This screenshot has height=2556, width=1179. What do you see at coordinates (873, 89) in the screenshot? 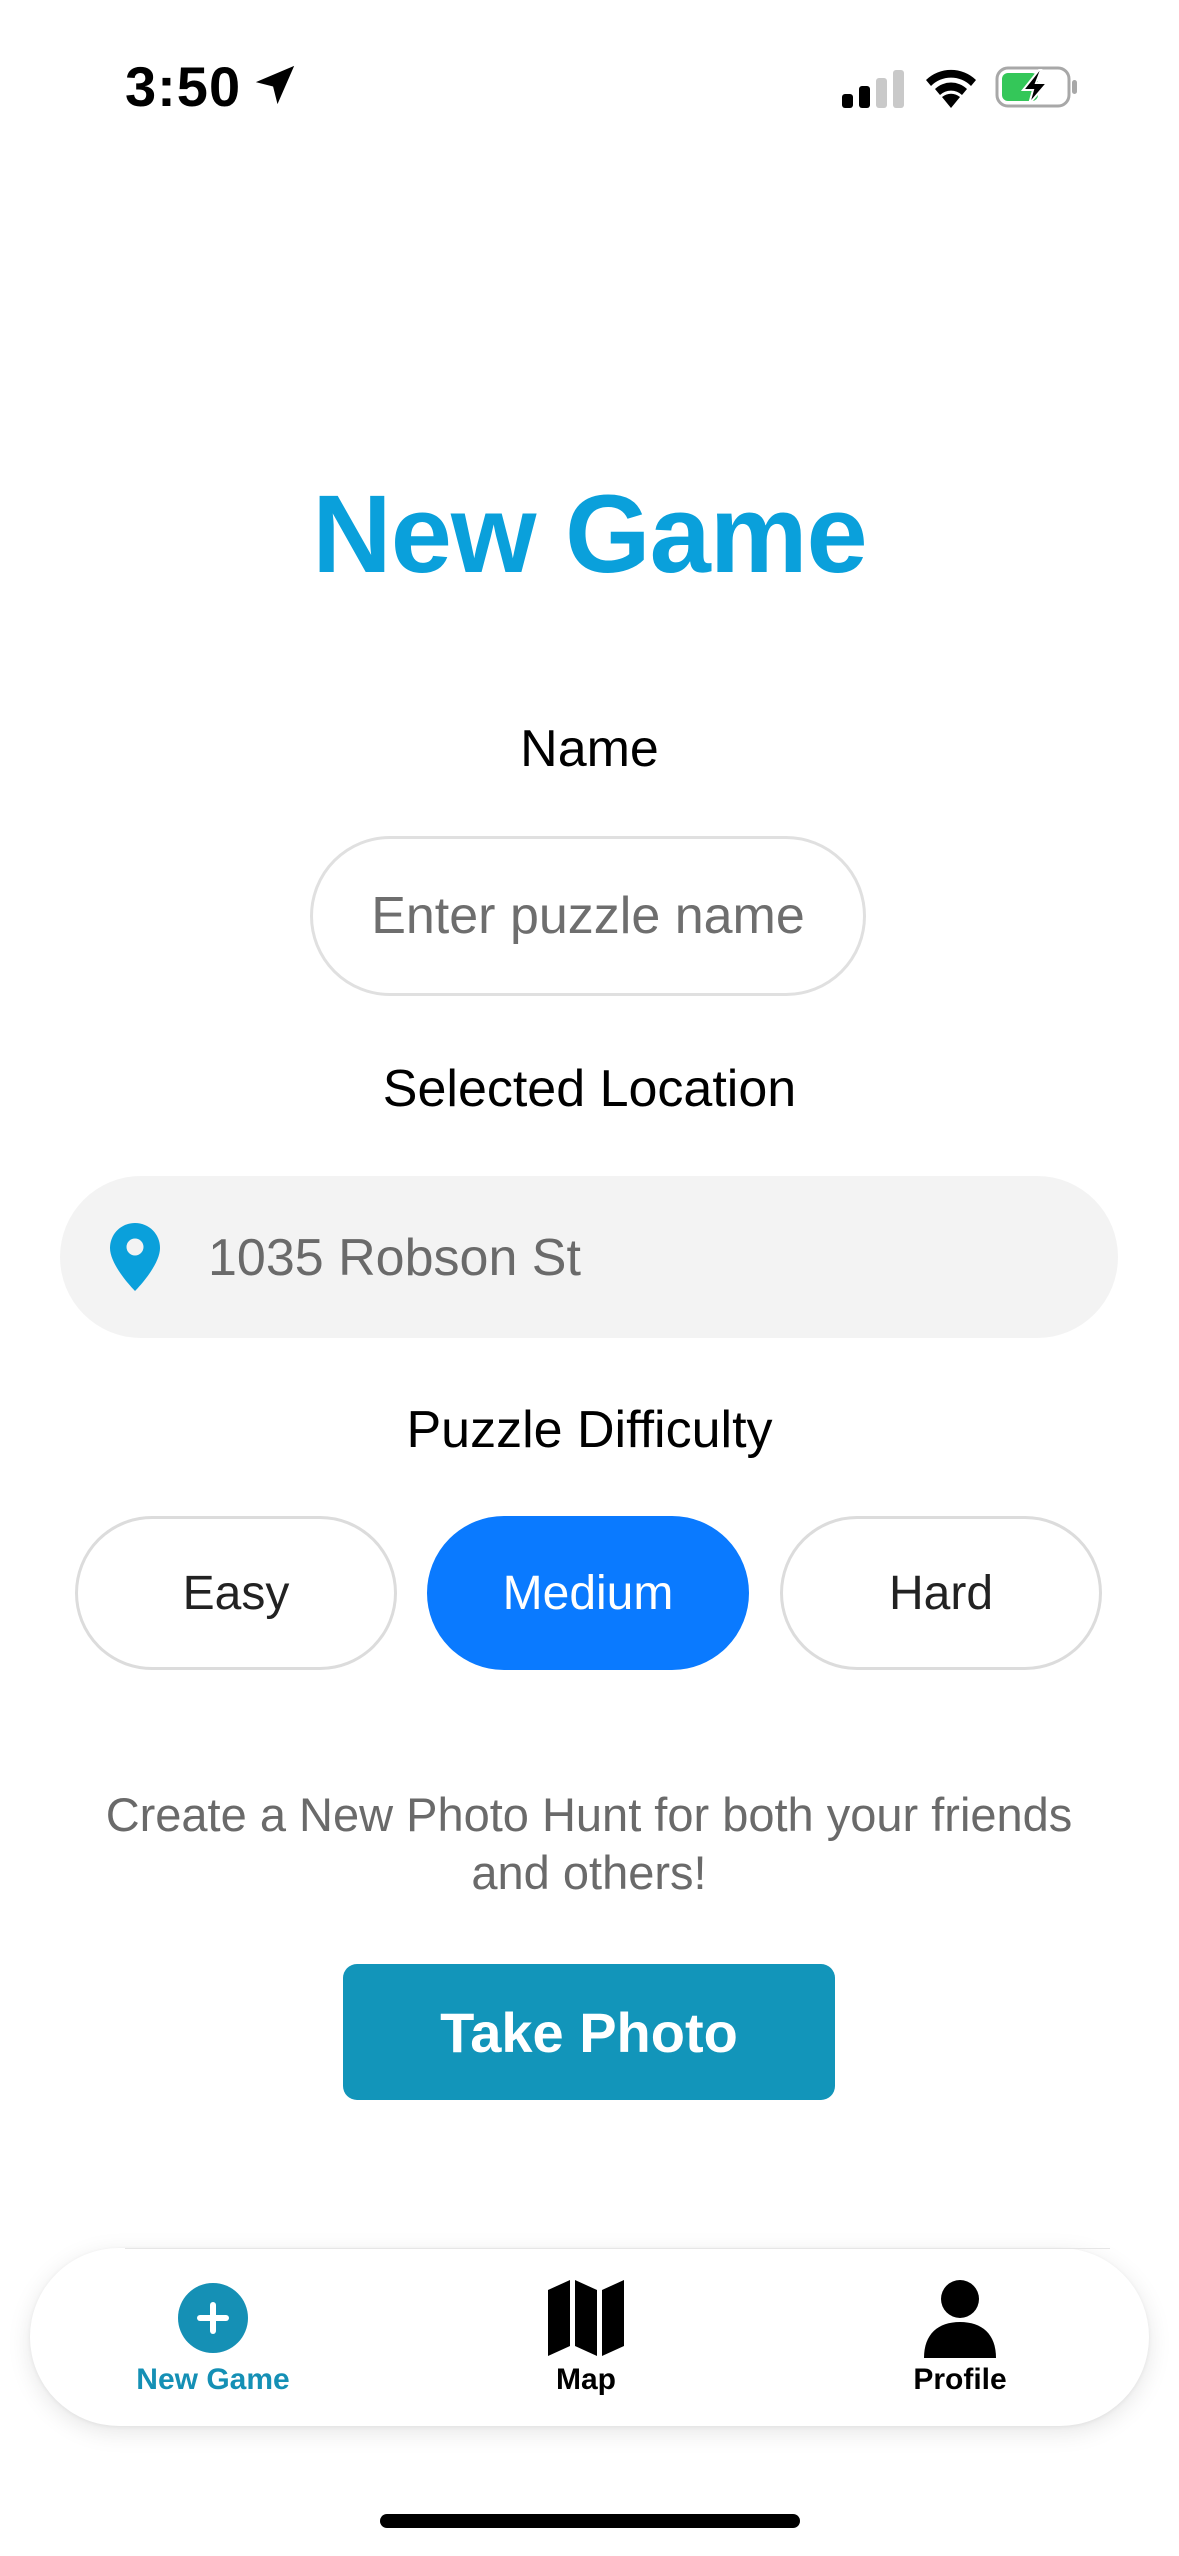
I see `cellular-signal-icon` at bounding box center [873, 89].